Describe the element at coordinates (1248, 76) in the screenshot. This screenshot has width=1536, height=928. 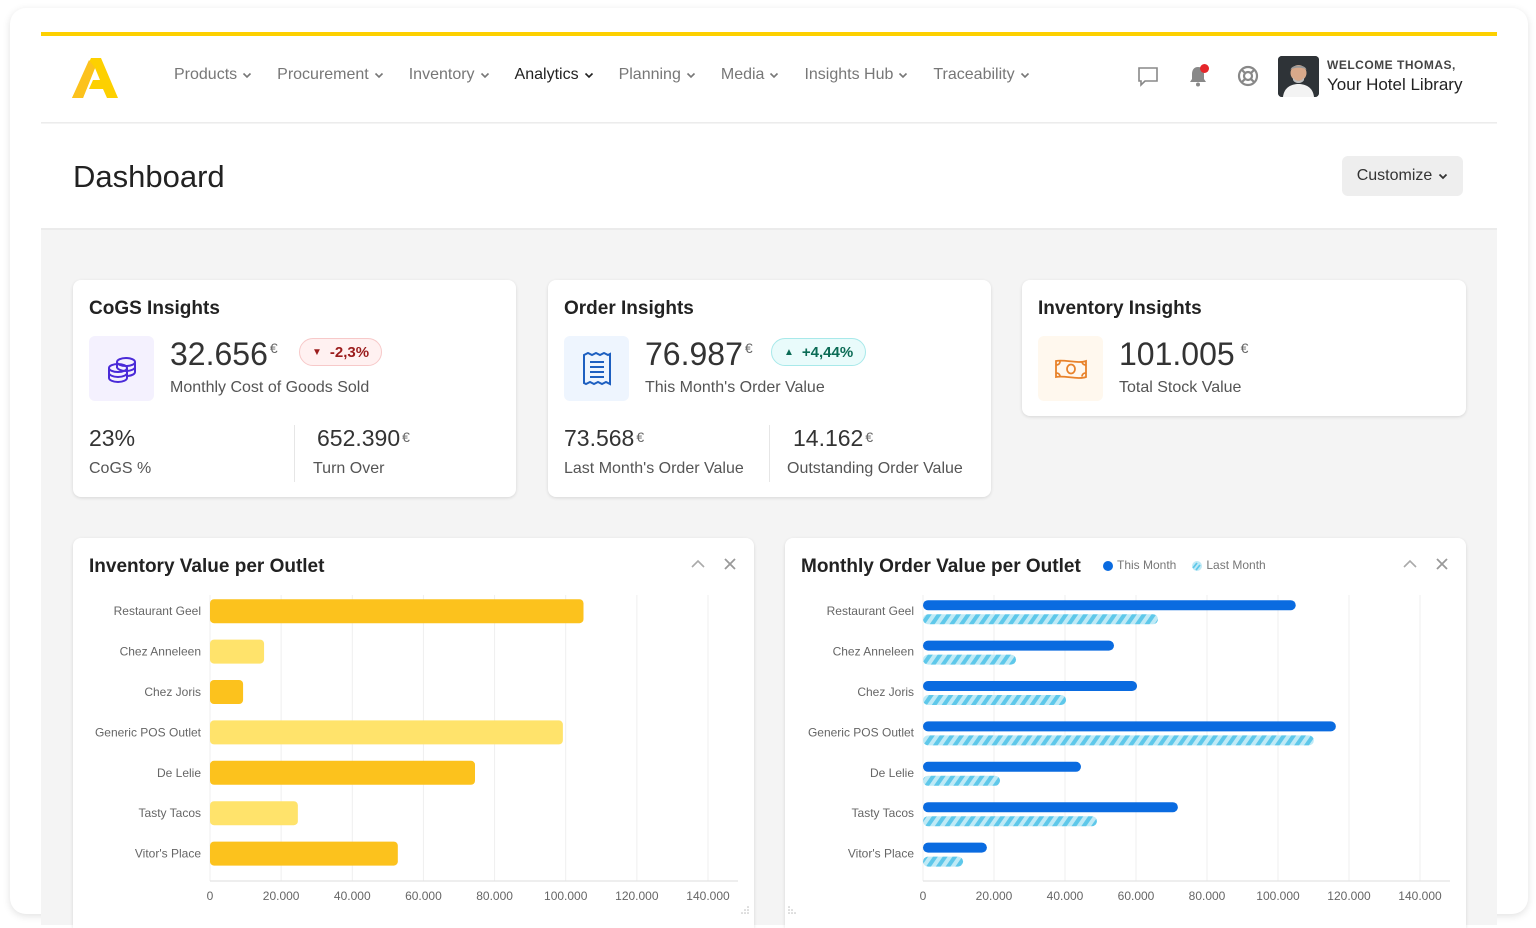
I see `help-lifebuoy-icon` at that location.